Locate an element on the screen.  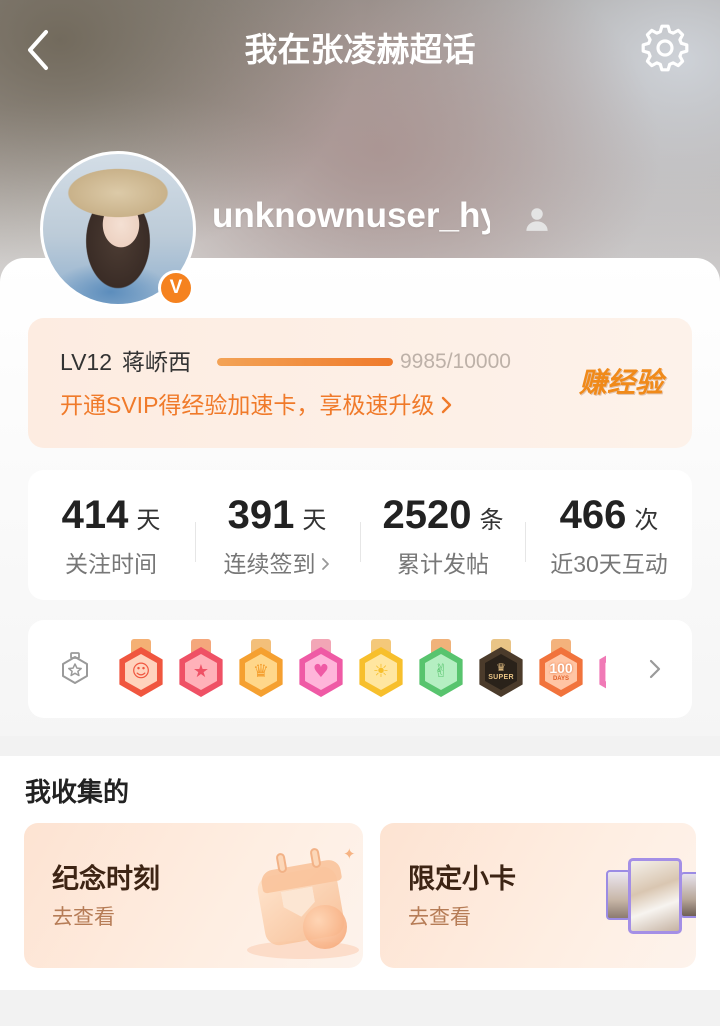
settings-button is located at coordinates (665, 48).